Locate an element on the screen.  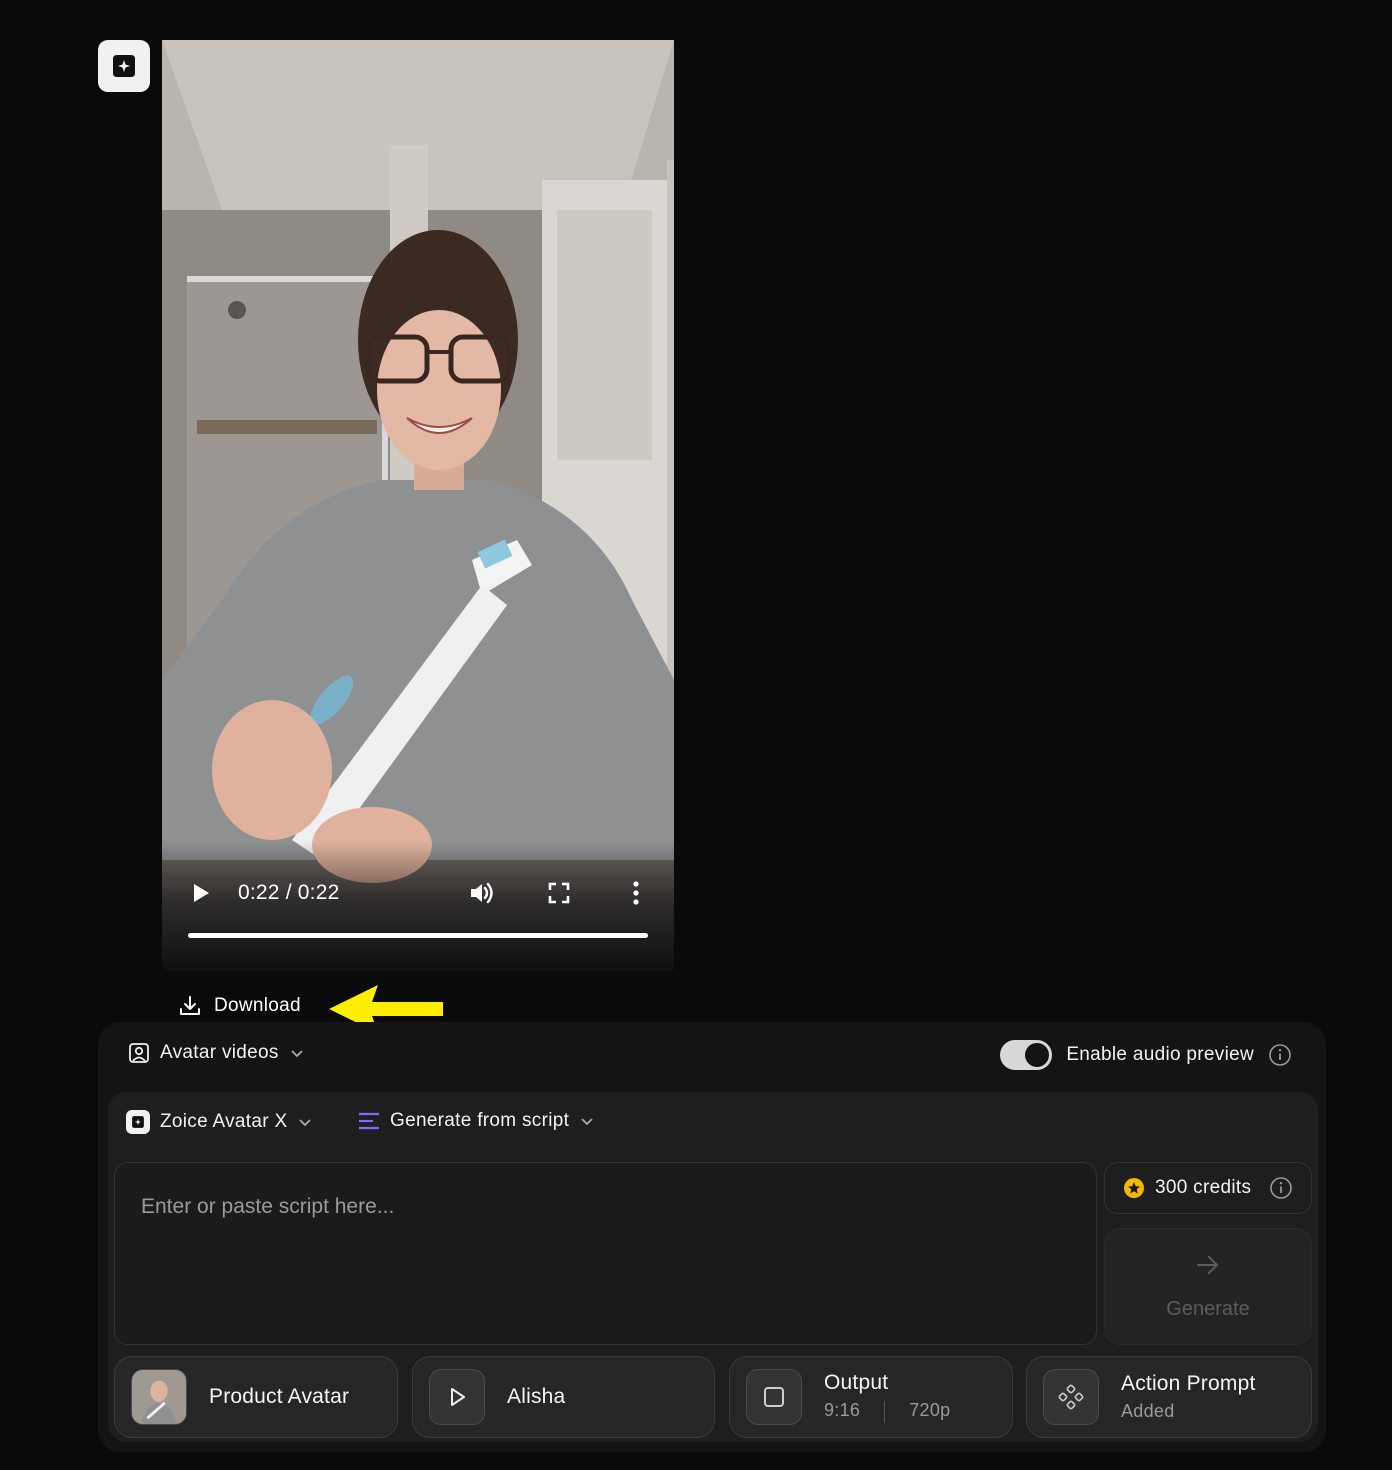
text-lines-icon is located at coordinates (369, 1121).